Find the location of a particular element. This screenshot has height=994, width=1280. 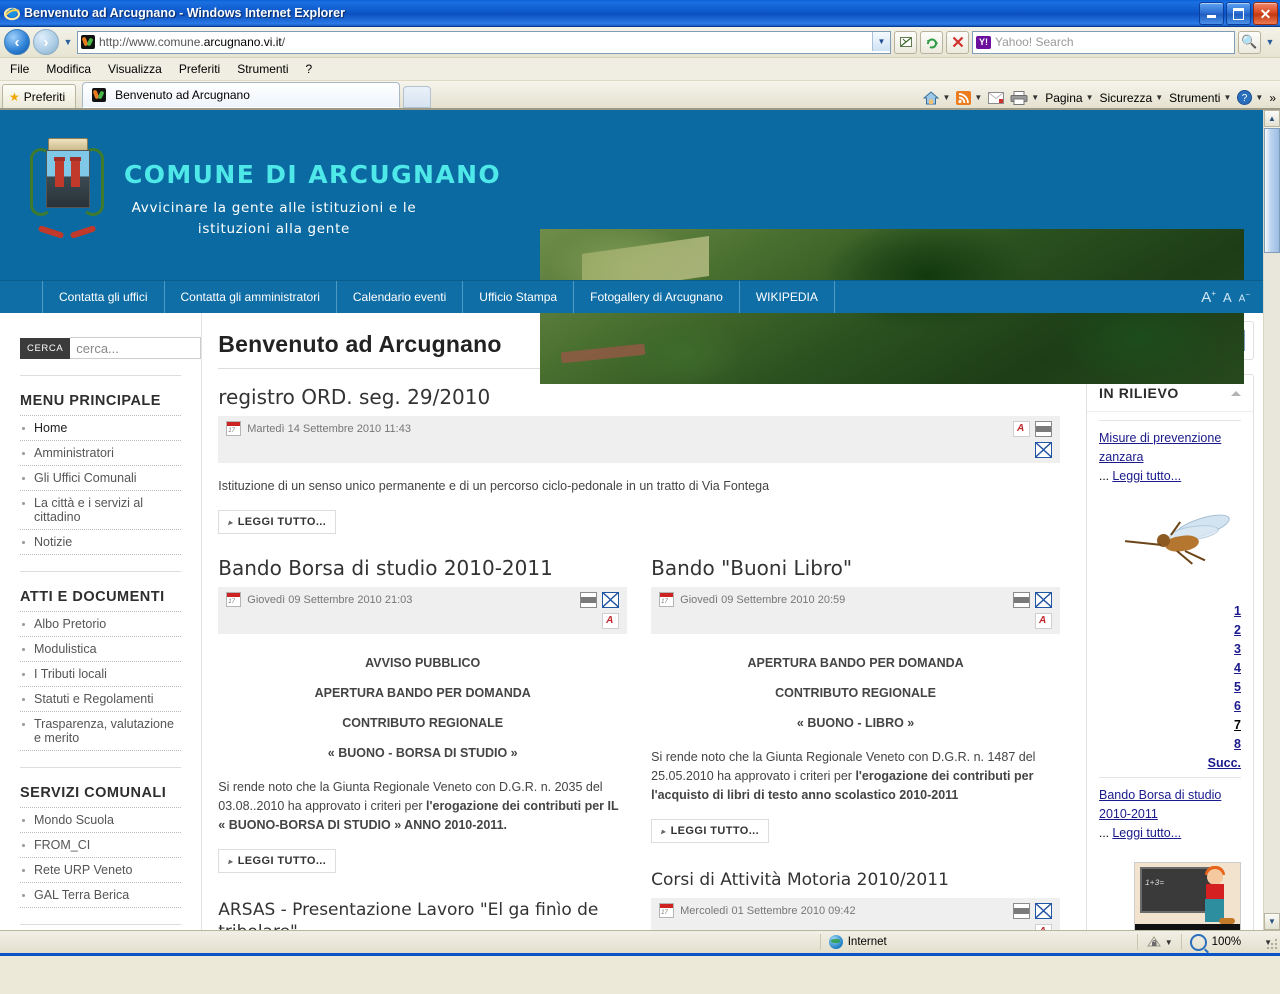

menu-preferiti: Preferiti is located at coordinates (199, 69).